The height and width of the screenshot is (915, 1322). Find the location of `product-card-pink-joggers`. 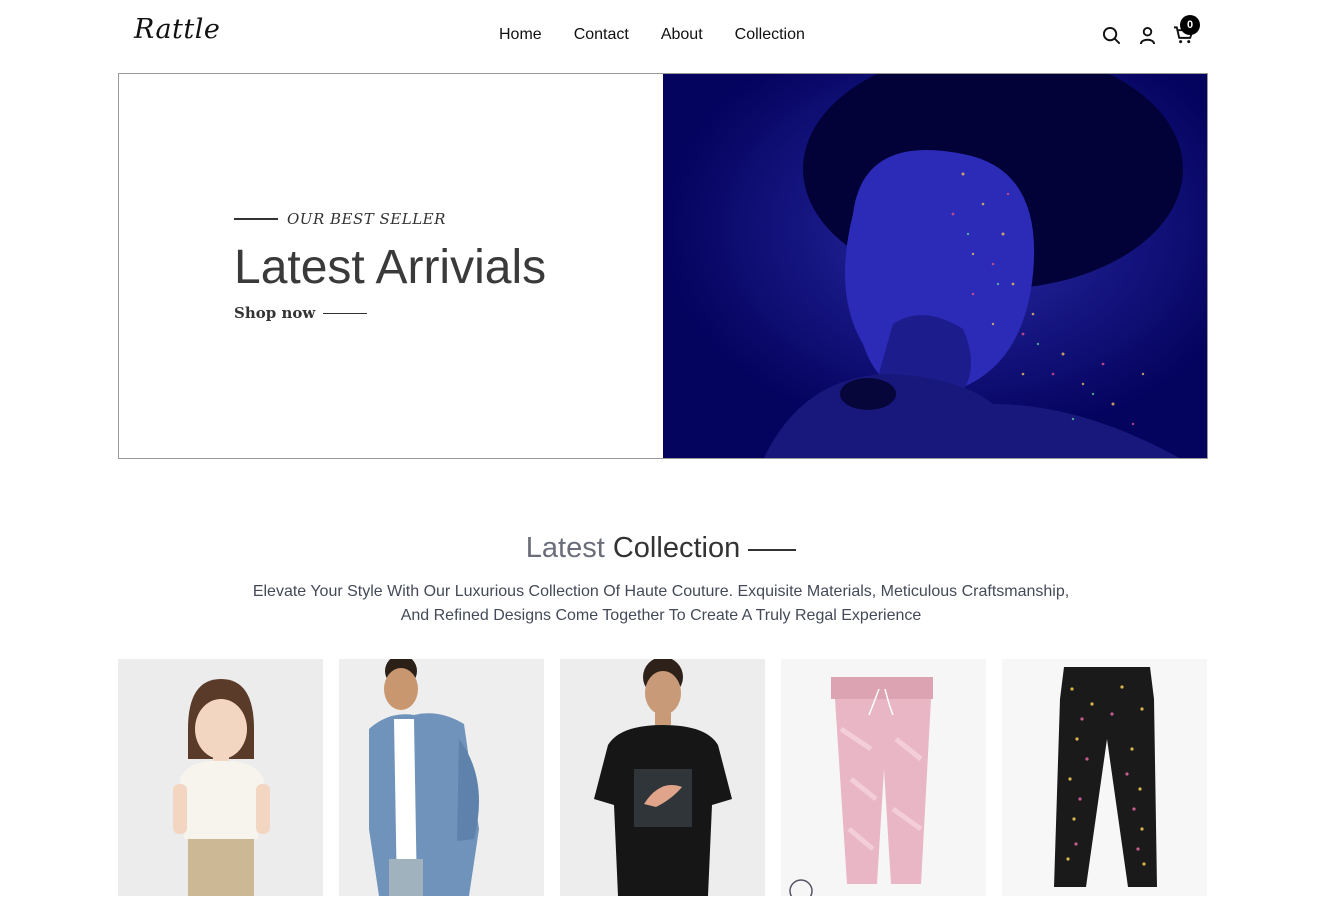

product-card-pink-joggers is located at coordinates (883, 777).